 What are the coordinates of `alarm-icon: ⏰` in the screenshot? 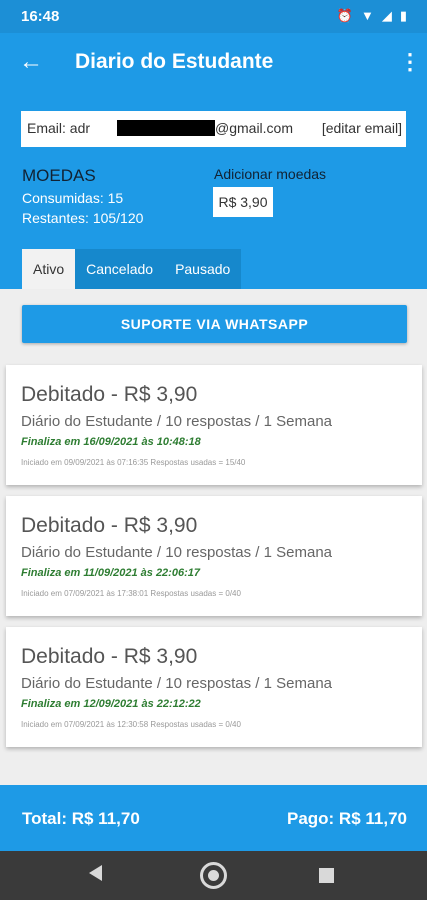 It's located at (344, 15).